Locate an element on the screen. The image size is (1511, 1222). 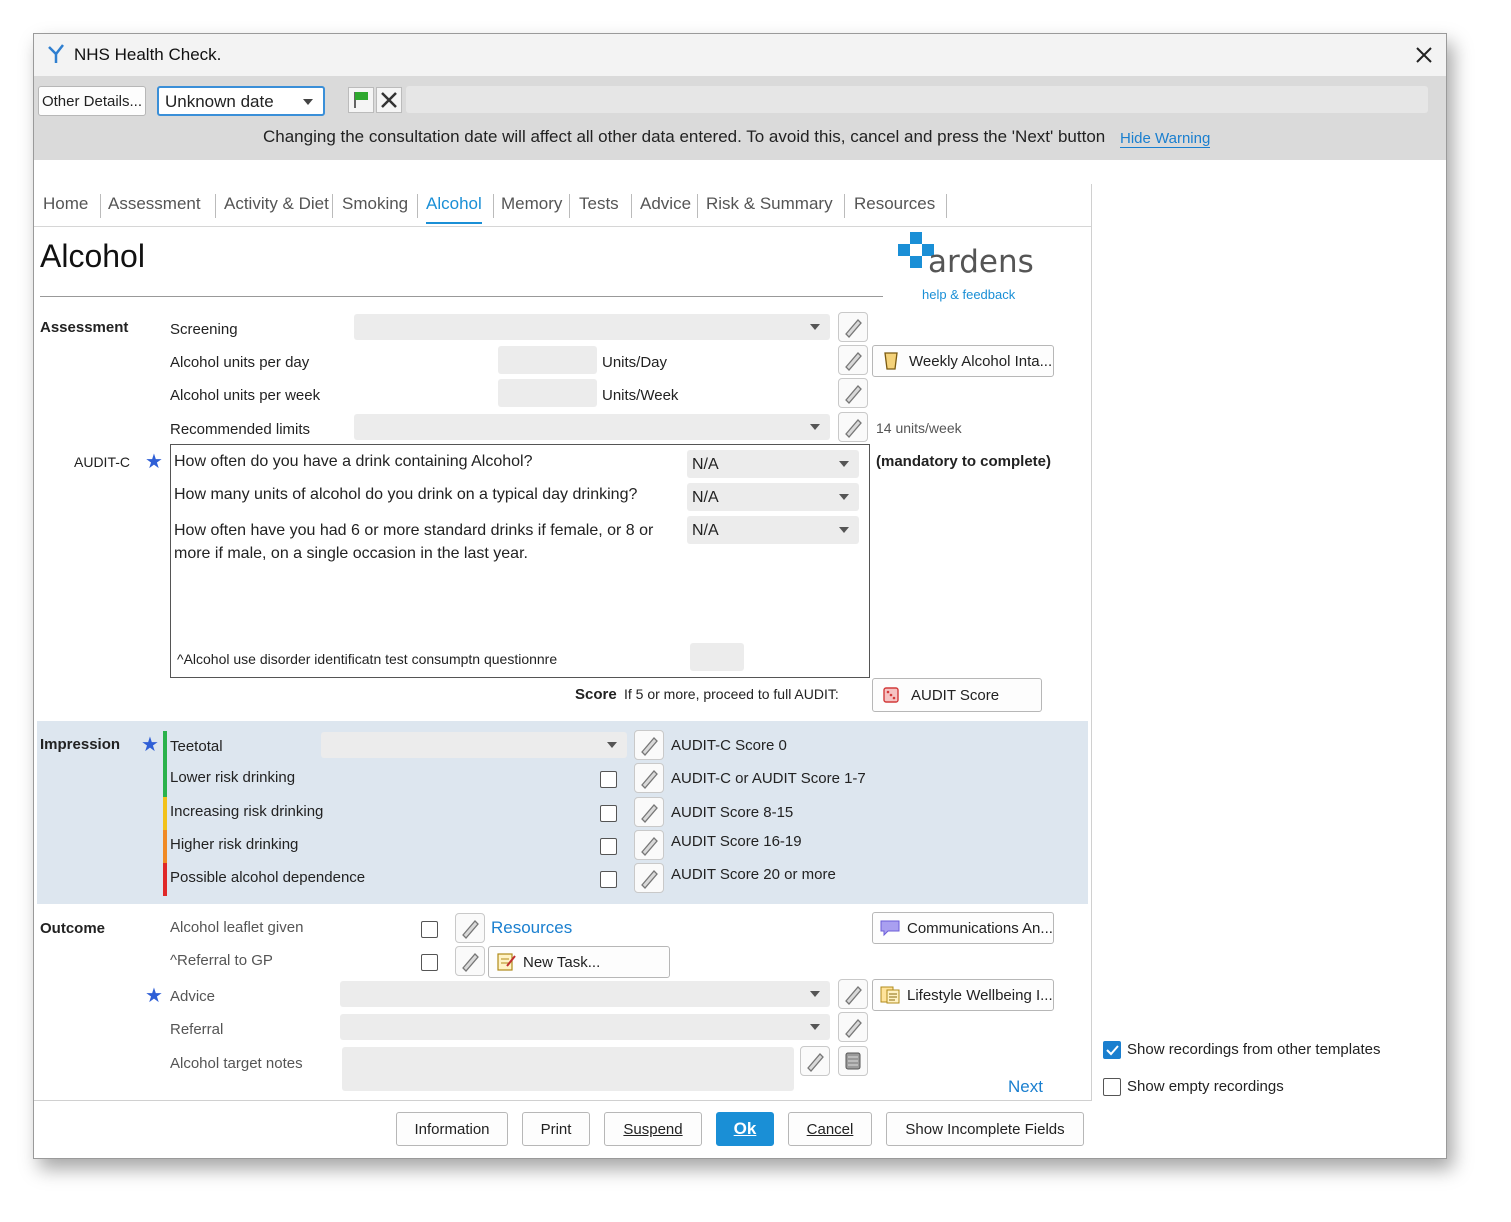
screening-edit-button is located at coordinates (853, 327).